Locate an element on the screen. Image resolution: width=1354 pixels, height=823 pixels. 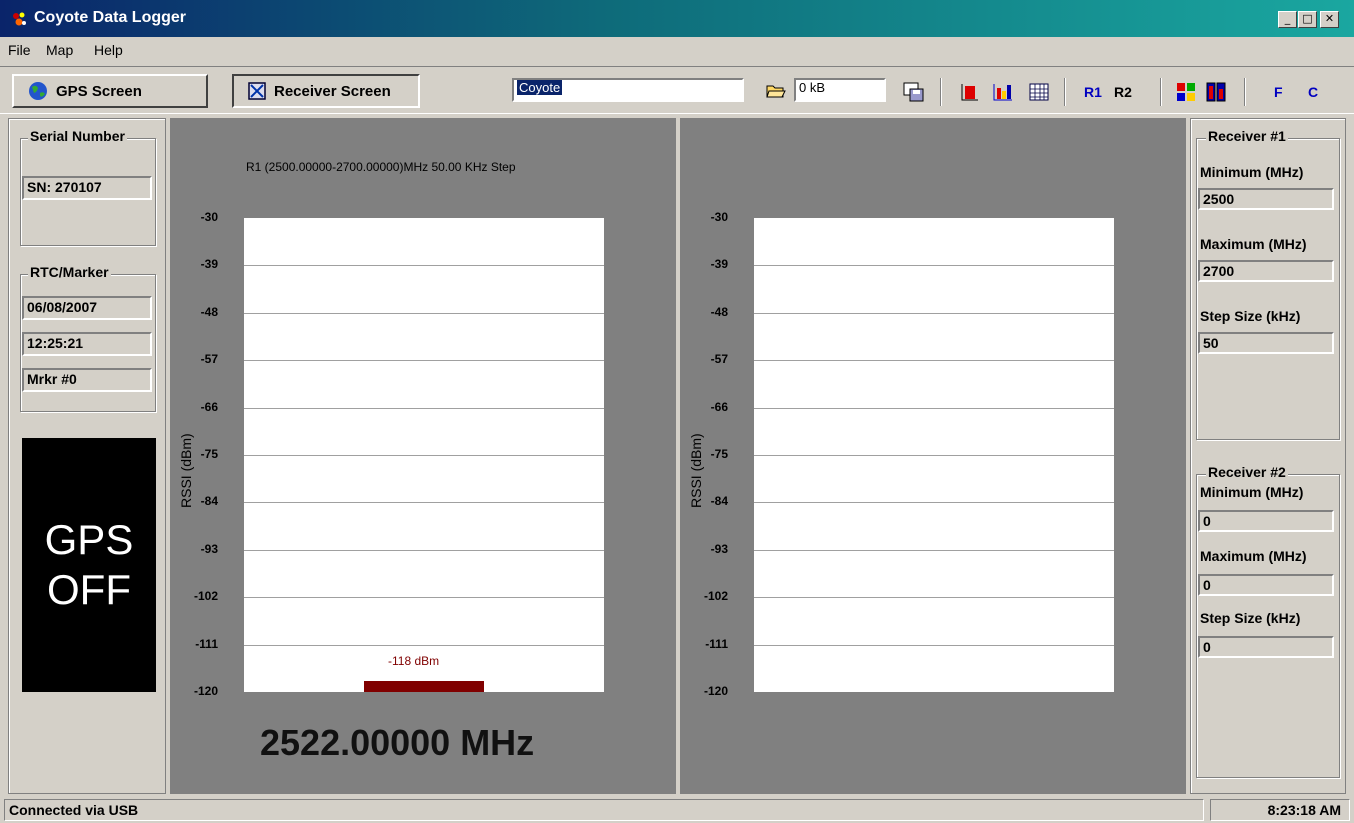
coyote-app-icon is located at coordinates (19, 19).